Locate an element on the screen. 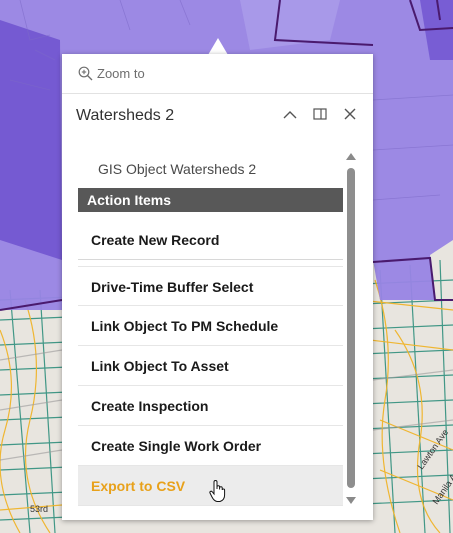 The height and width of the screenshot is (533, 453). popup-scrollbar is located at coordinates (351, 328).